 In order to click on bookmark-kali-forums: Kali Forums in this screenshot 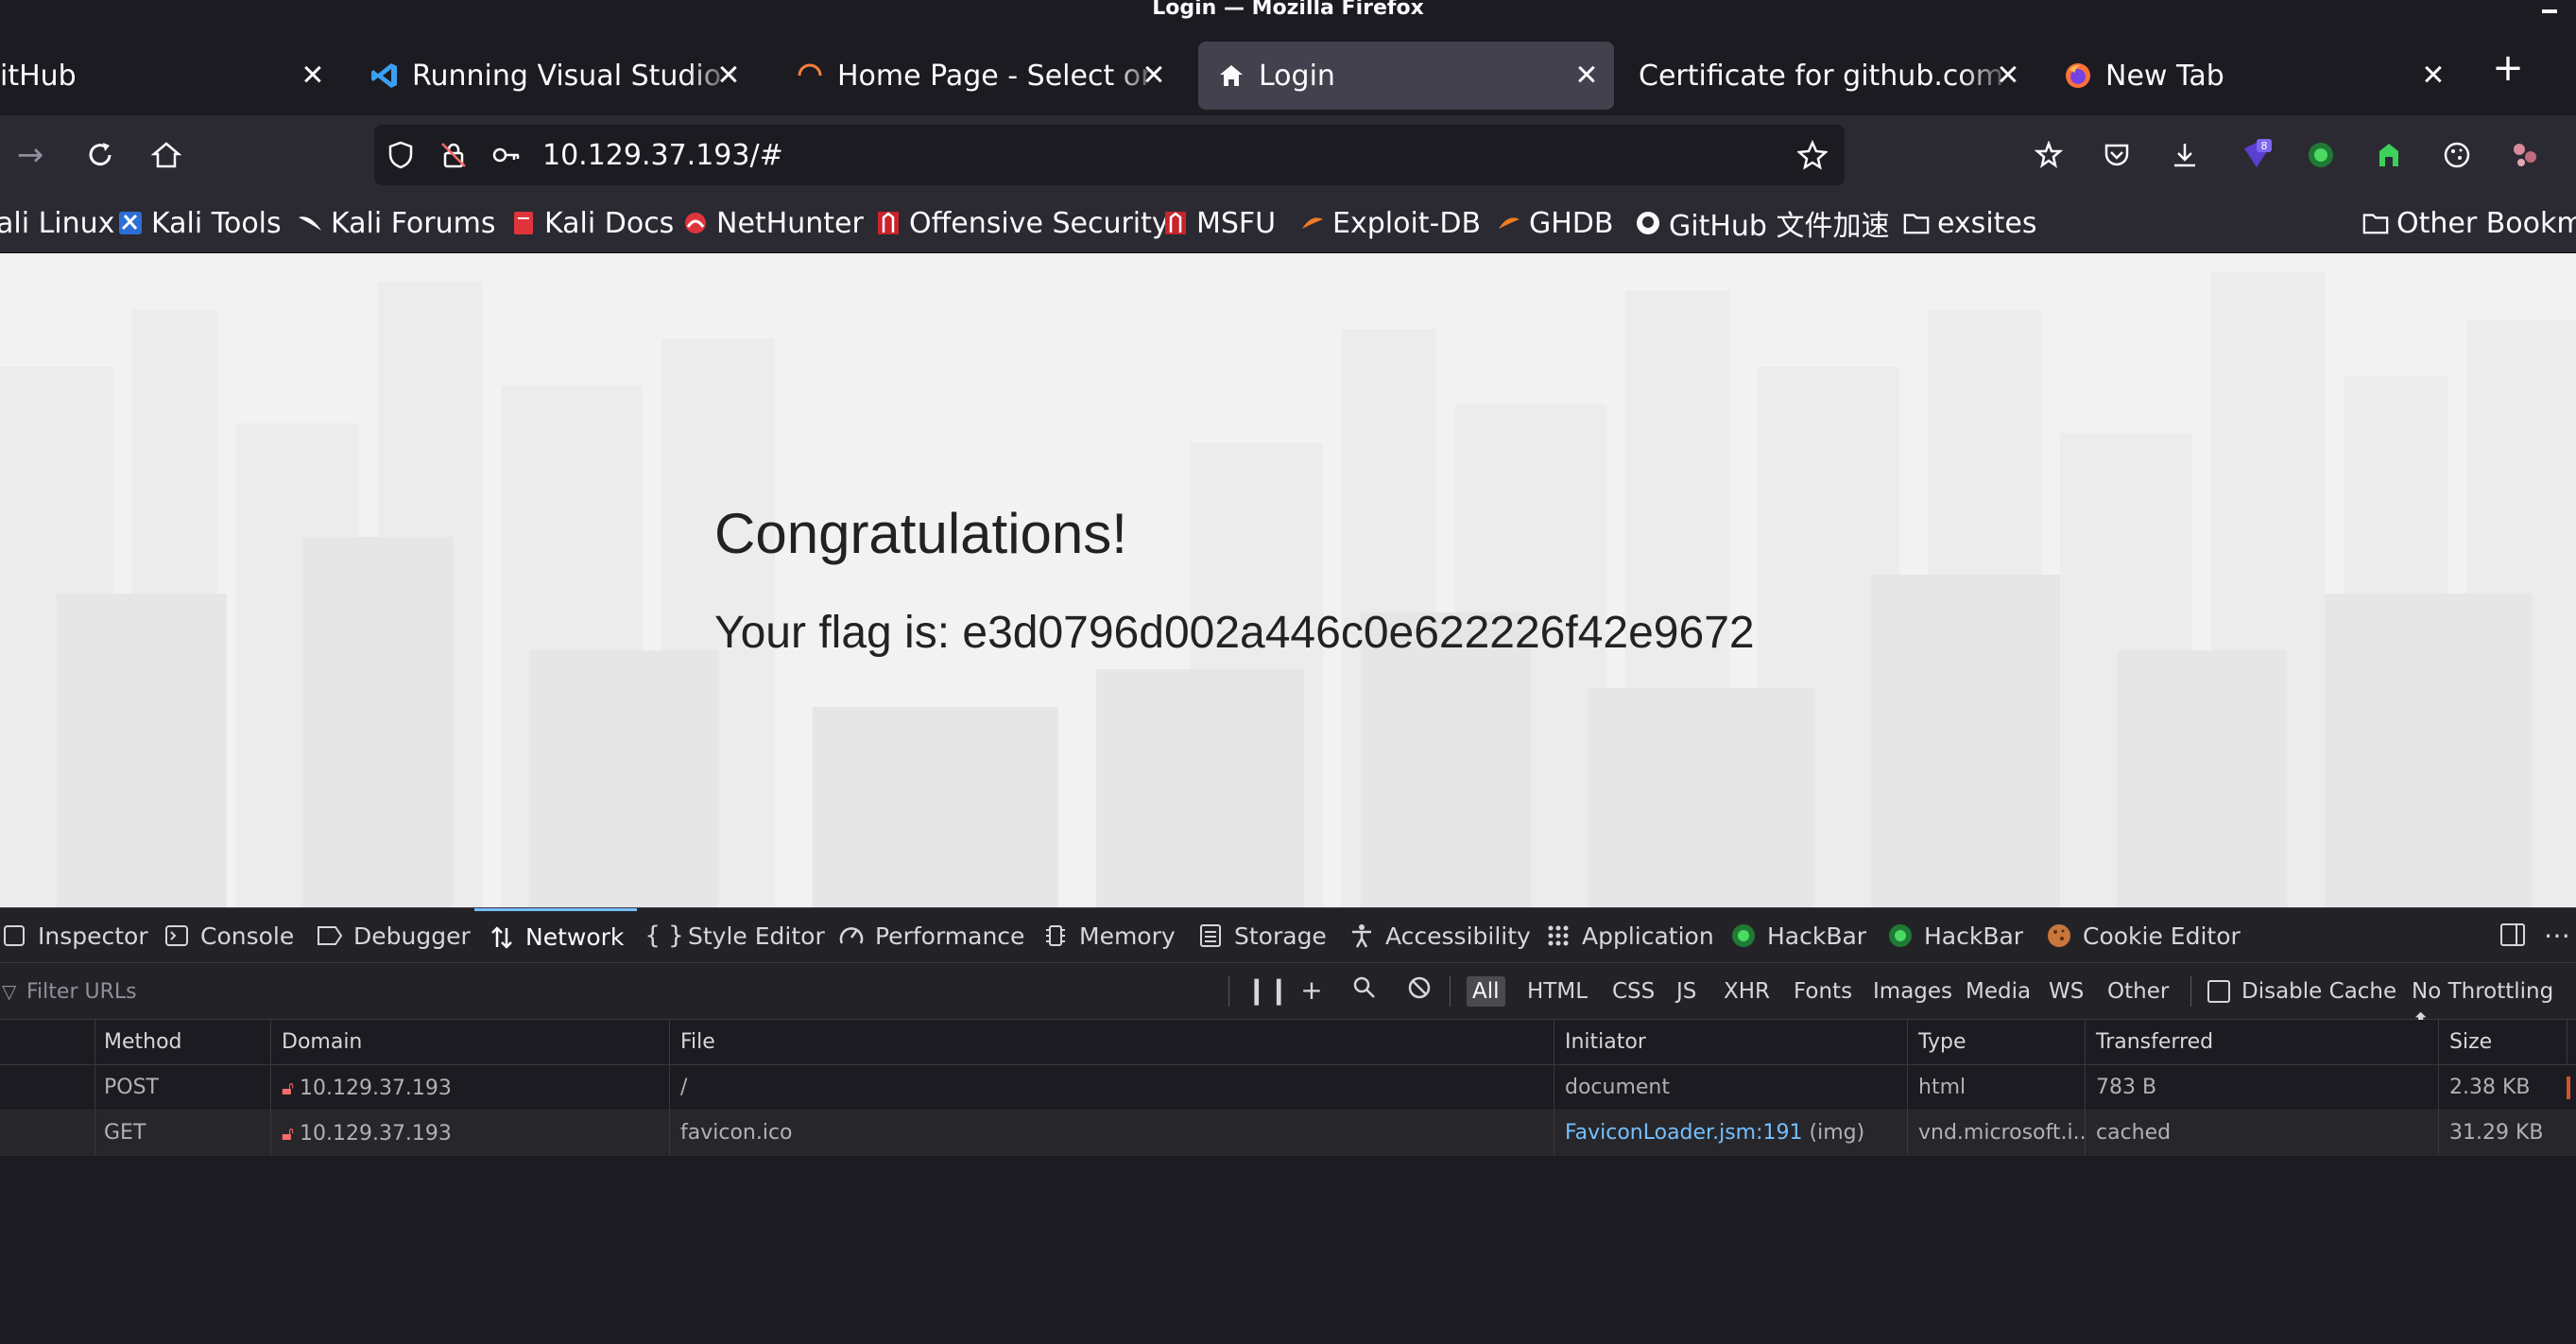, I will do `click(396, 223)`.